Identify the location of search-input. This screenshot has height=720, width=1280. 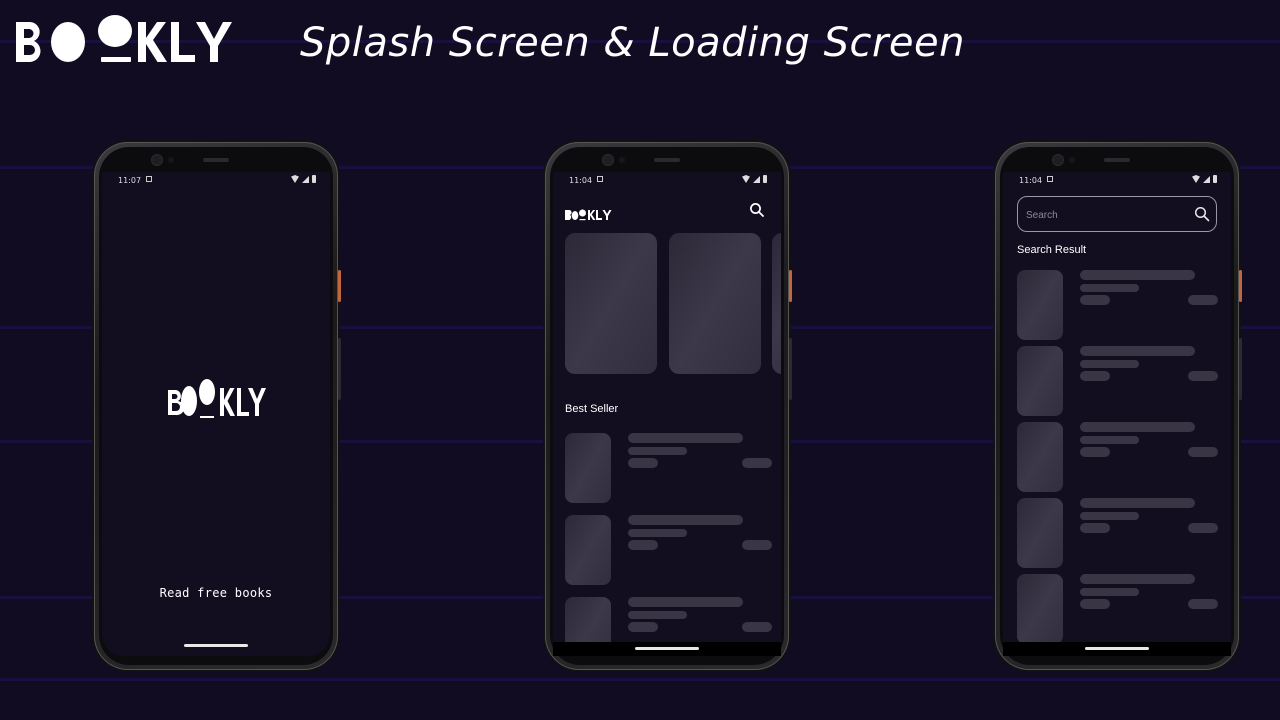
(1106, 215).